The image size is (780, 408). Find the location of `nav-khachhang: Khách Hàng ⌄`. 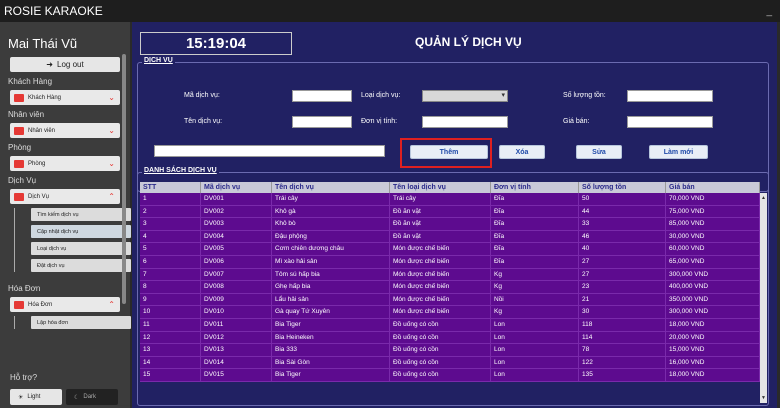

nav-khachhang: Khách Hàng ⌄ is located at coordinates (65, 97).